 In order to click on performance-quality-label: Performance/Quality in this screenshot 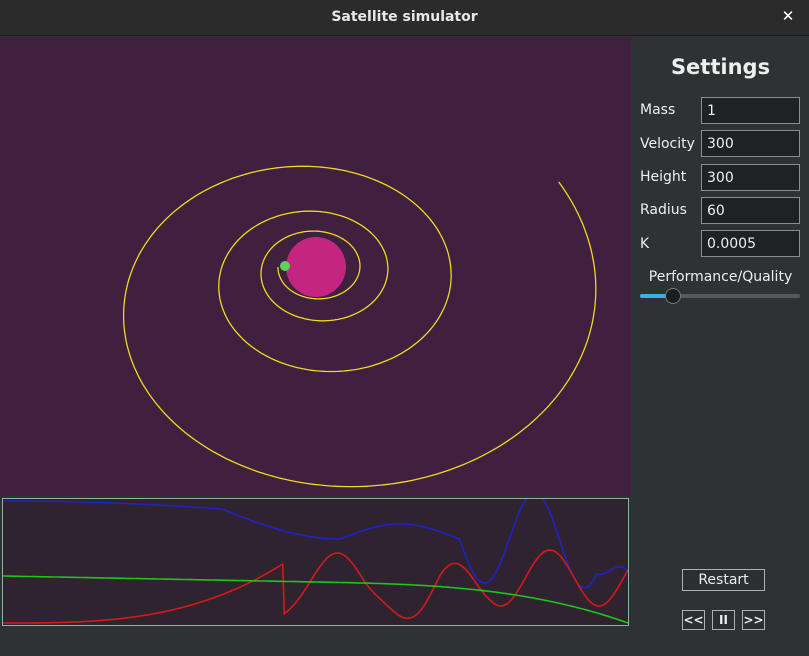, I will do `click(720, 277)`.